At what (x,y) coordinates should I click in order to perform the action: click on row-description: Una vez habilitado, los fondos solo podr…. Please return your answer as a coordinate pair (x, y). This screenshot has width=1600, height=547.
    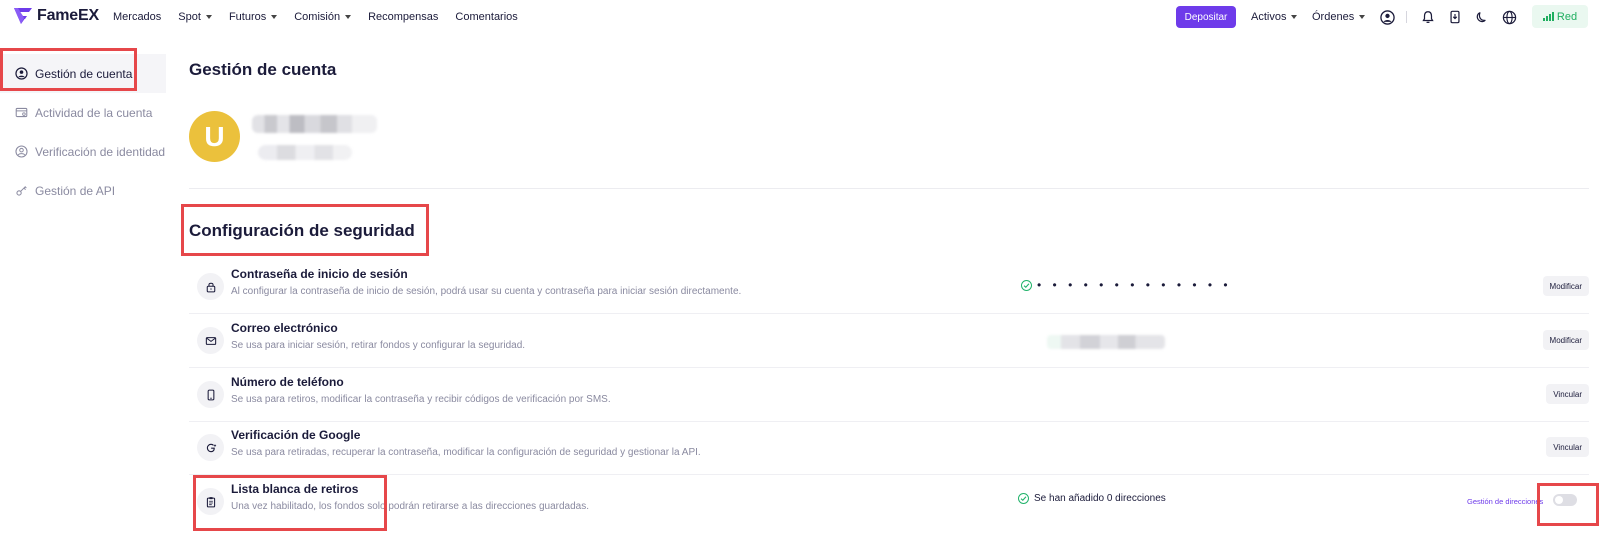
    Looking at the image, I should click on (410, 506).